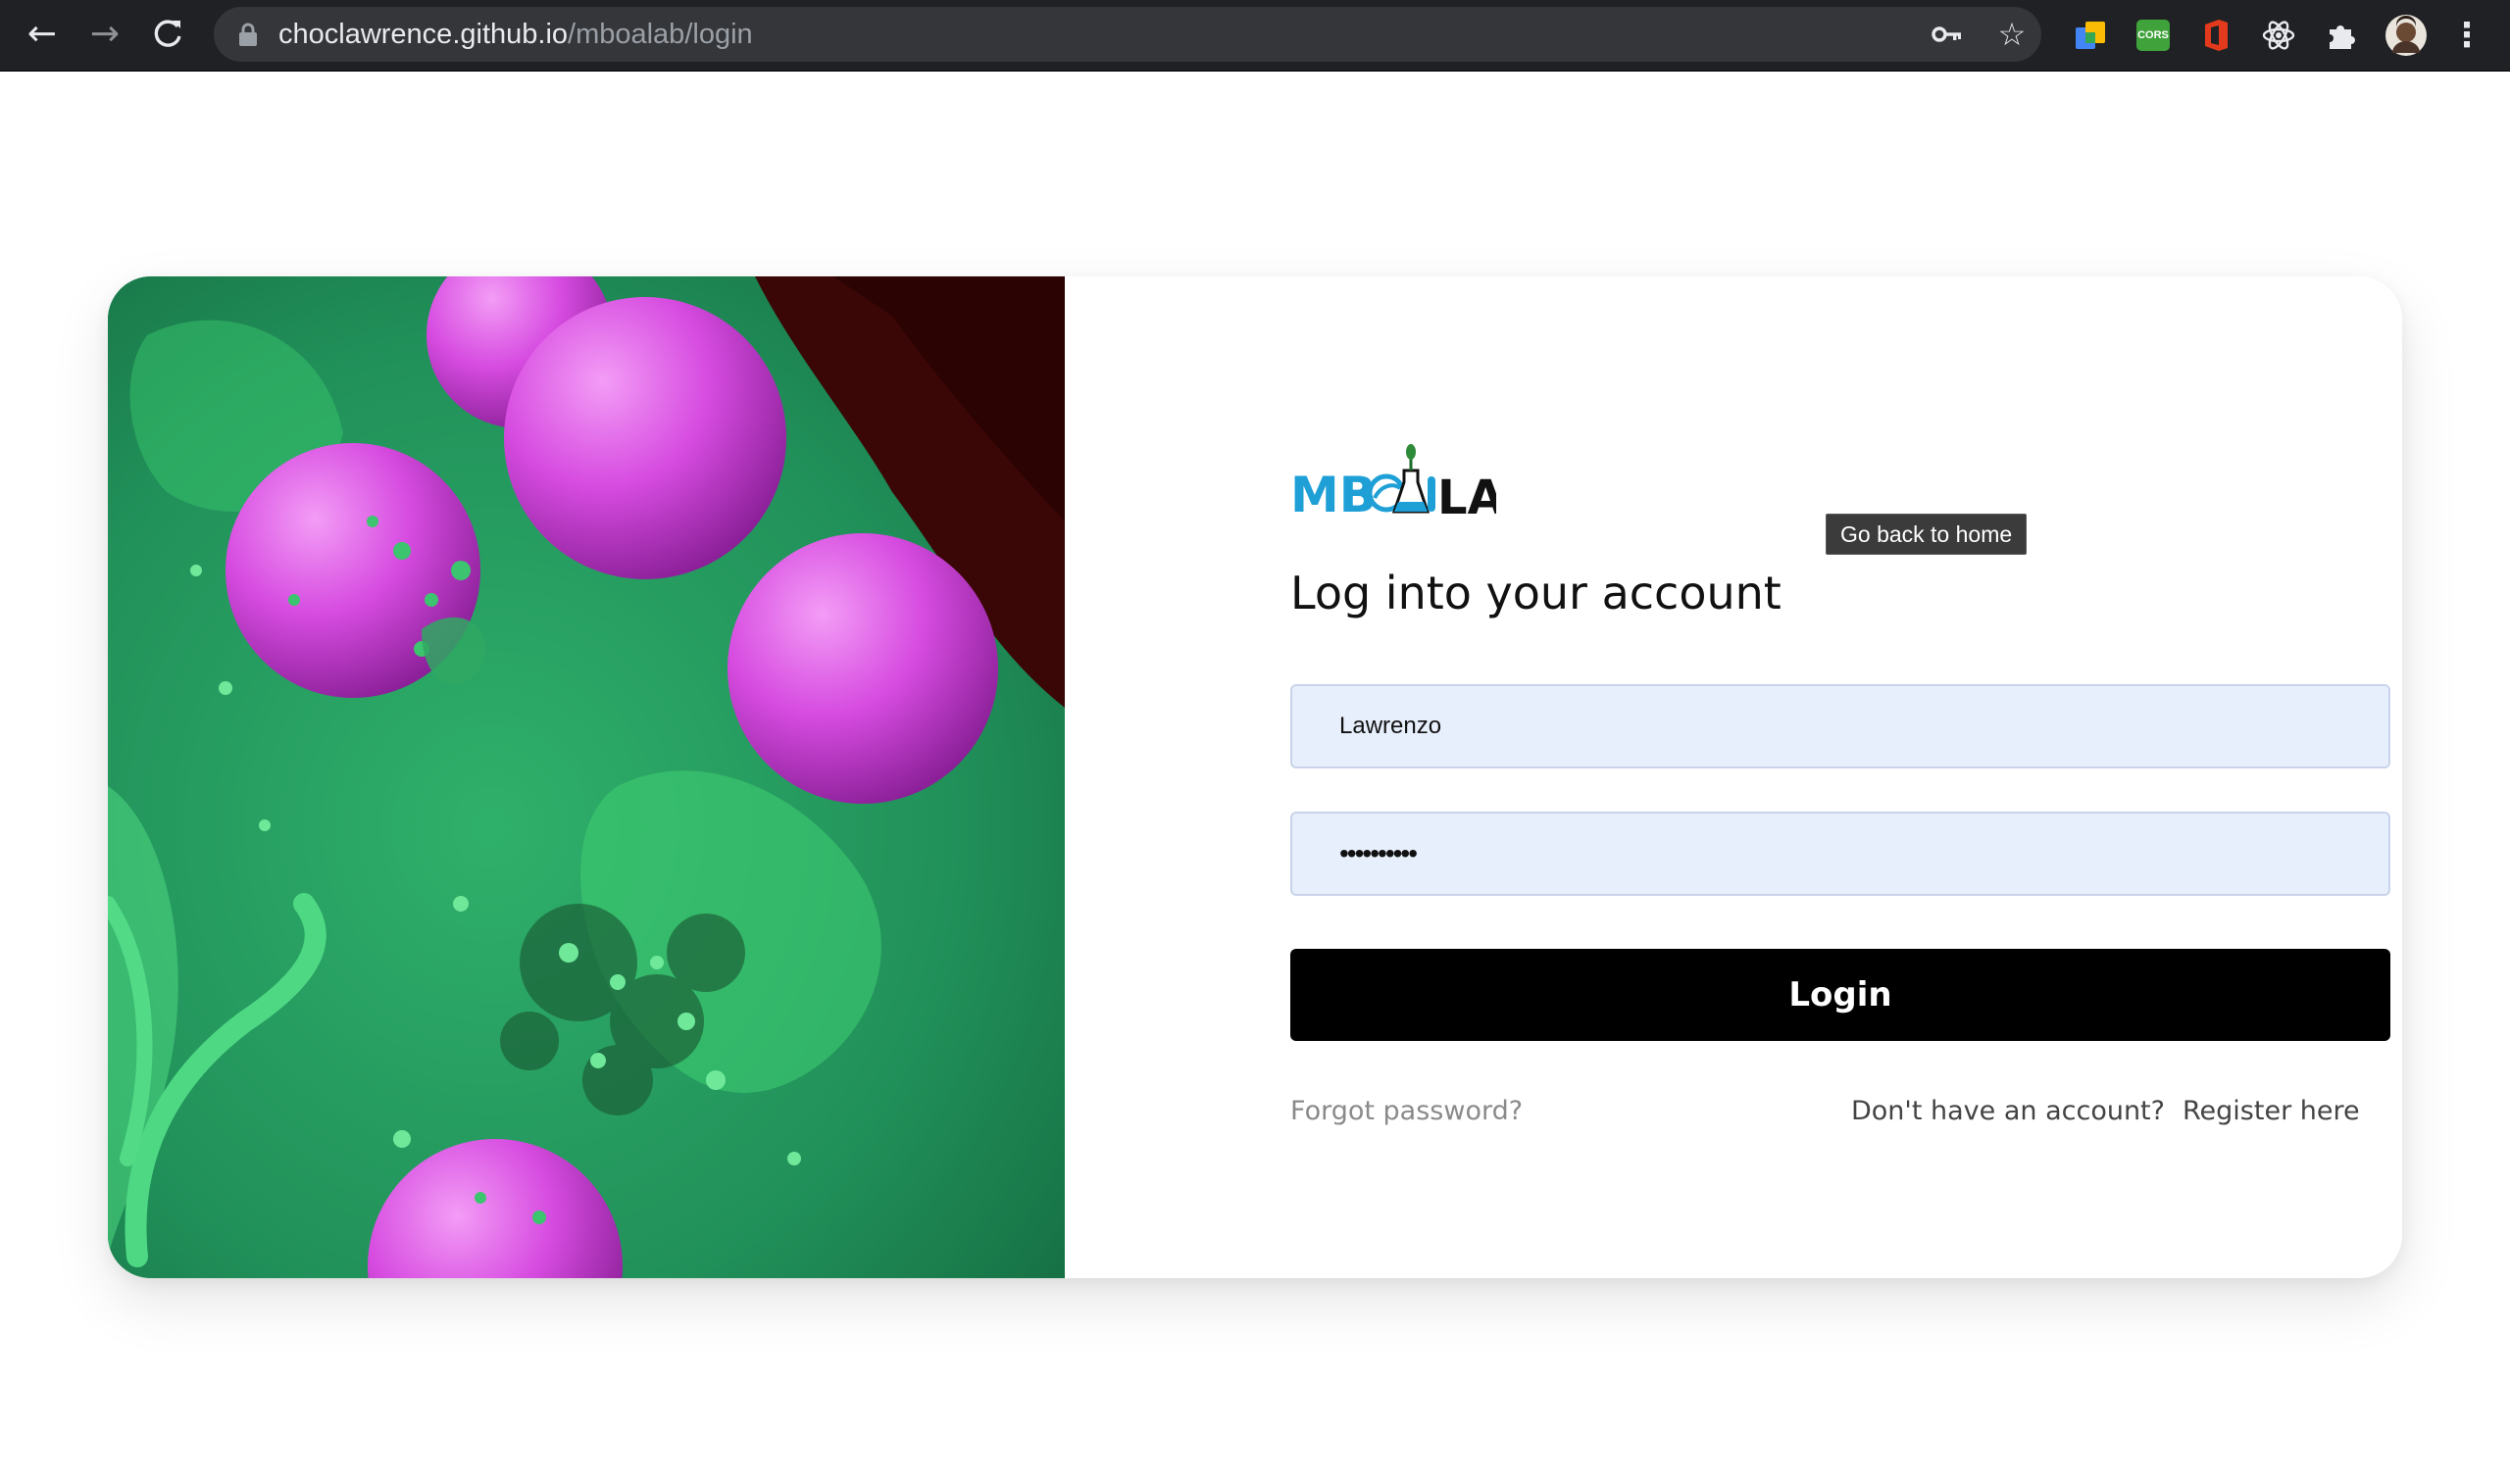 This screenshot has height=1484, width=2510. I want to click on logo-mb-text: MB, so click(1333, 494).